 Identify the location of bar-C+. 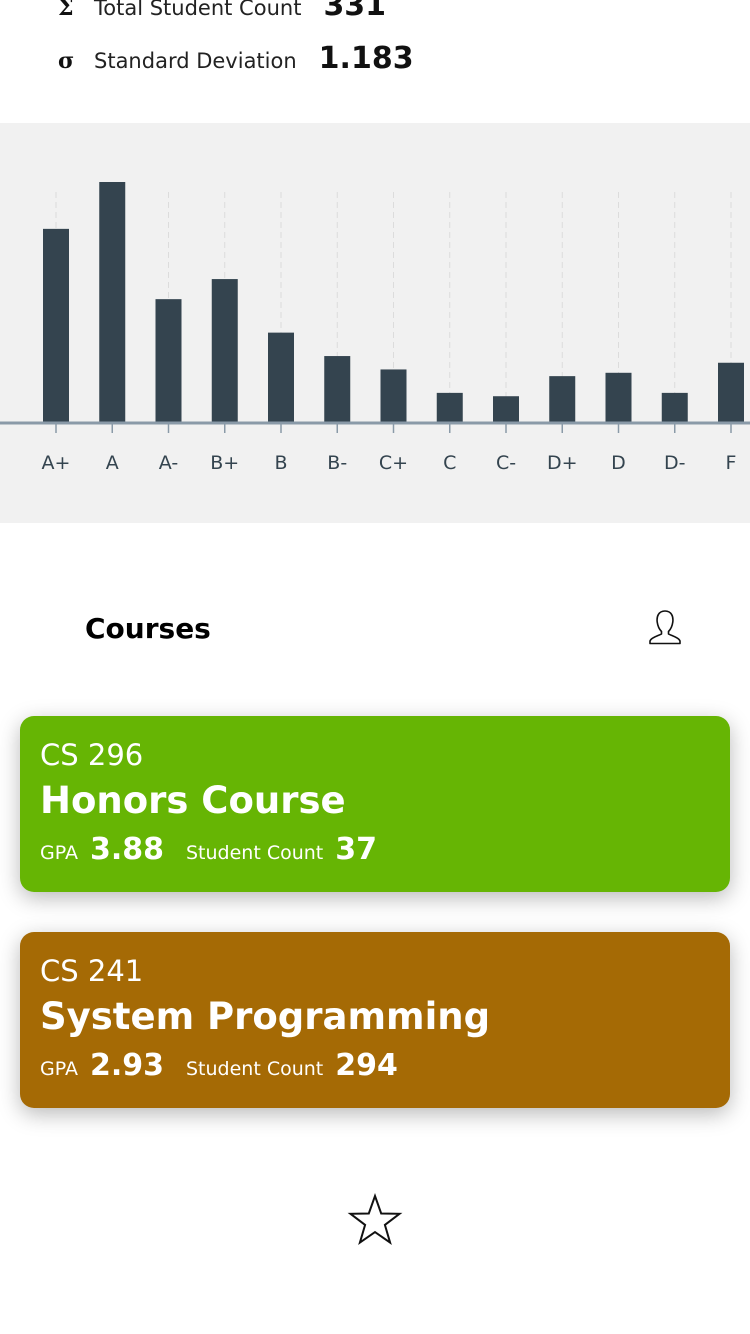
(393, 396).